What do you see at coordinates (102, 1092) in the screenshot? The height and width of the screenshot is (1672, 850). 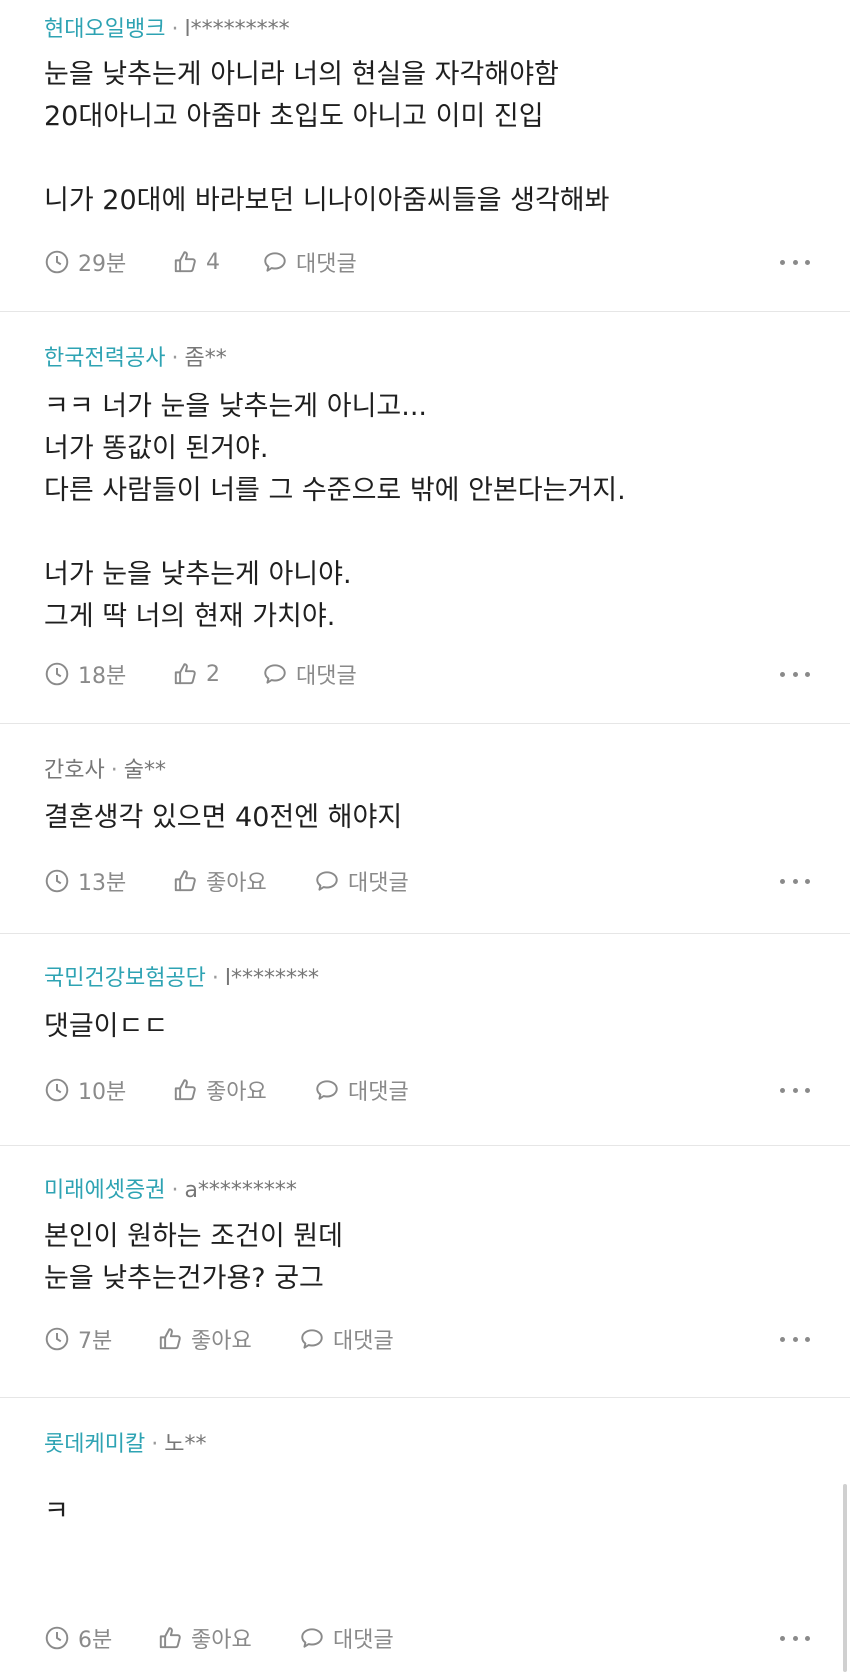 I see `time-label: 10분` at bounding box center [102, 1092].